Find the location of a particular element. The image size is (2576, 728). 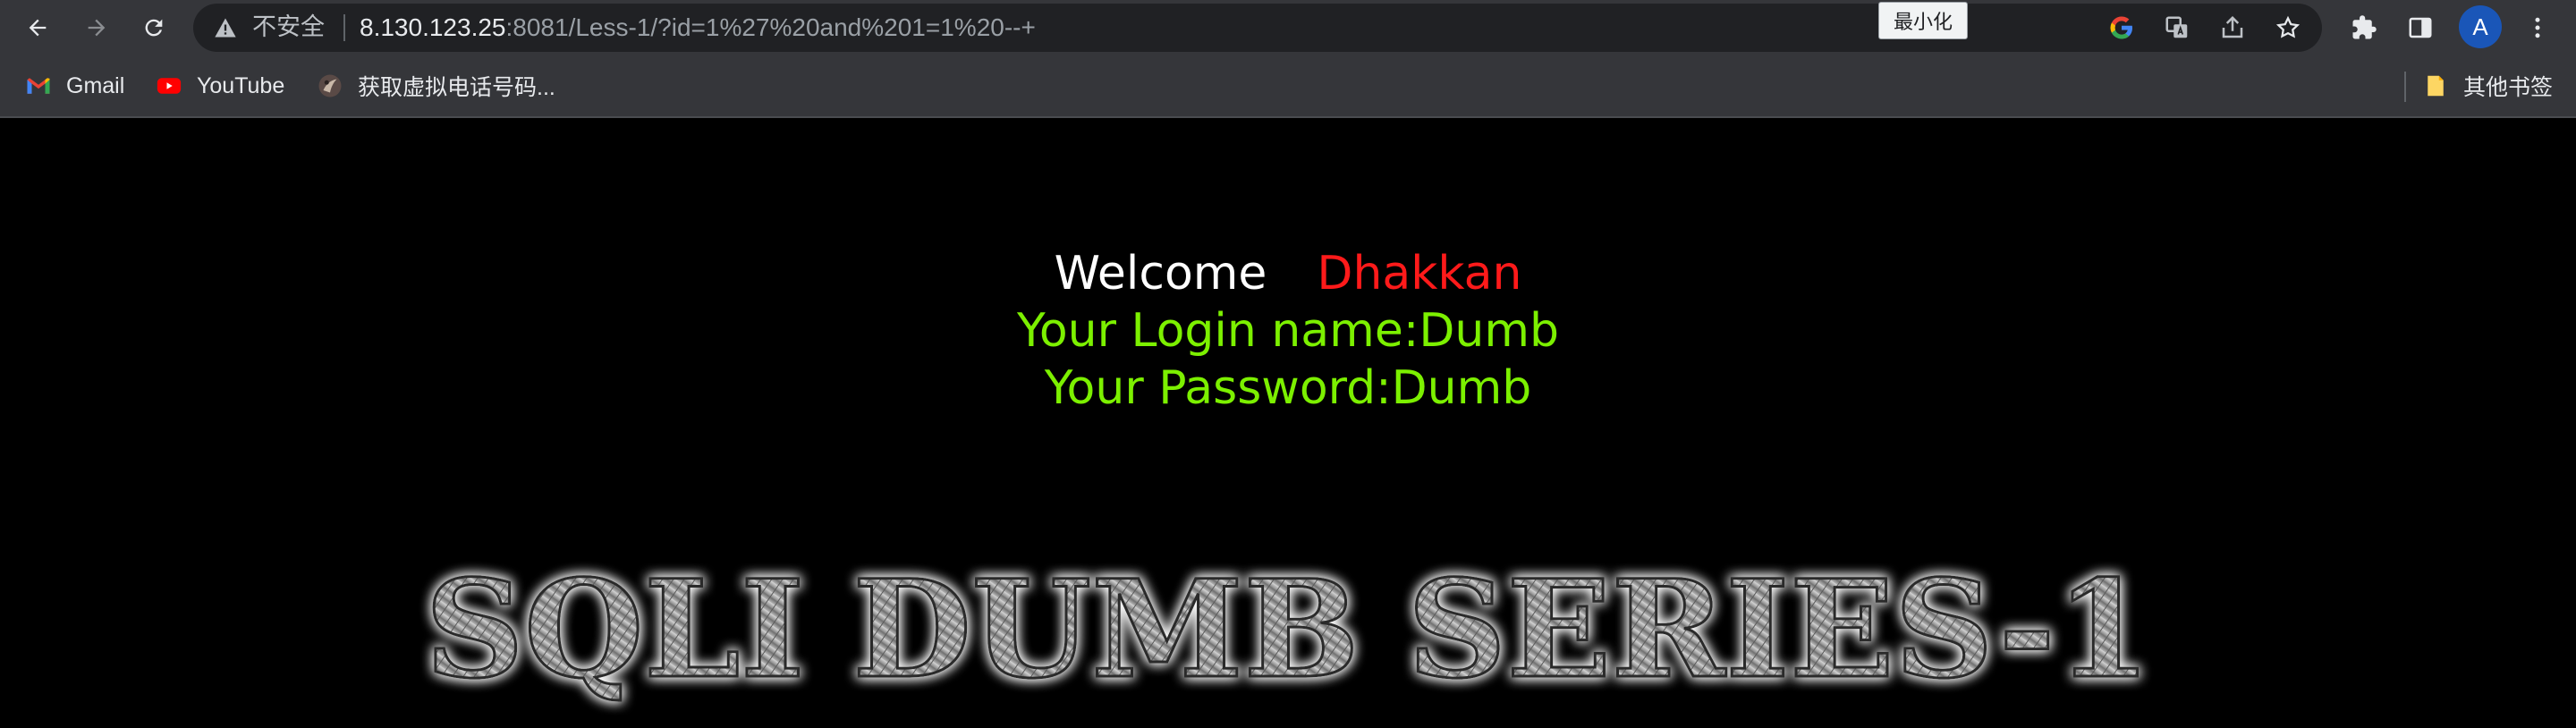

gmail-icon is located at coordinates (38, 86).